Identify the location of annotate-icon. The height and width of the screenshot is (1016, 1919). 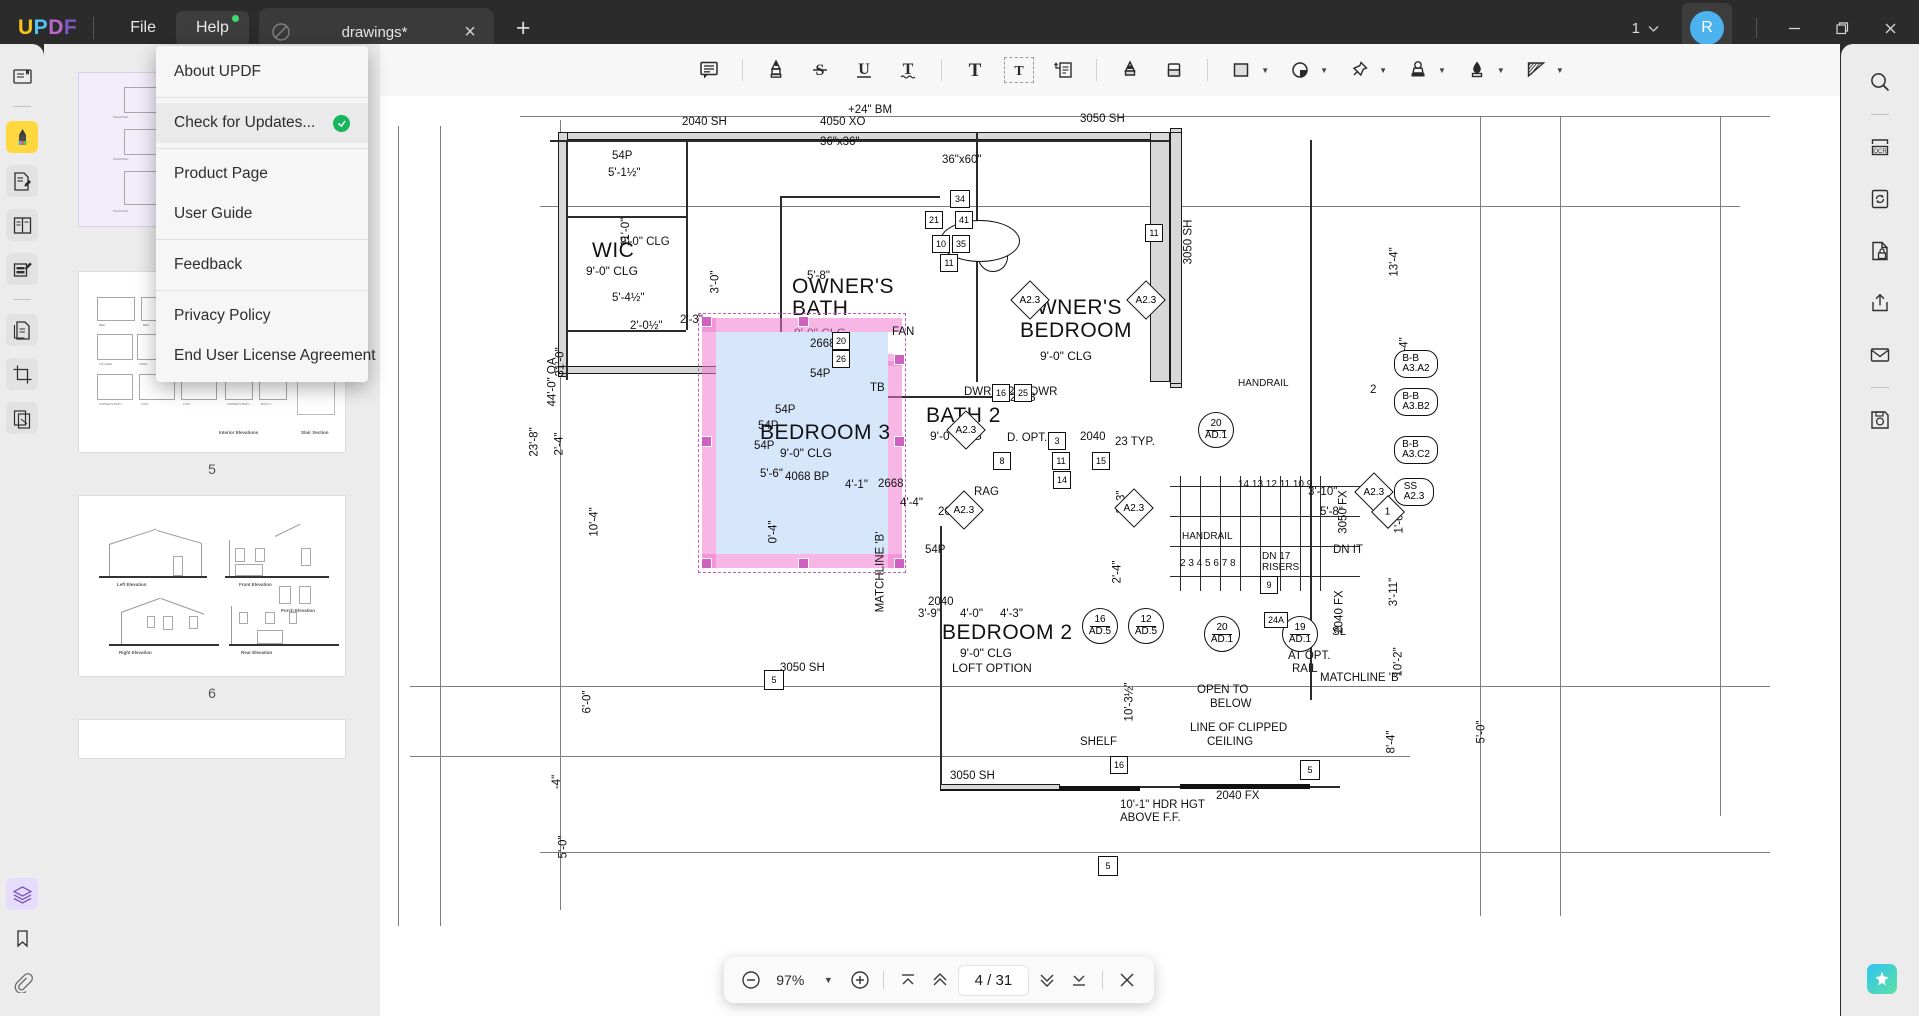
(22, 137).